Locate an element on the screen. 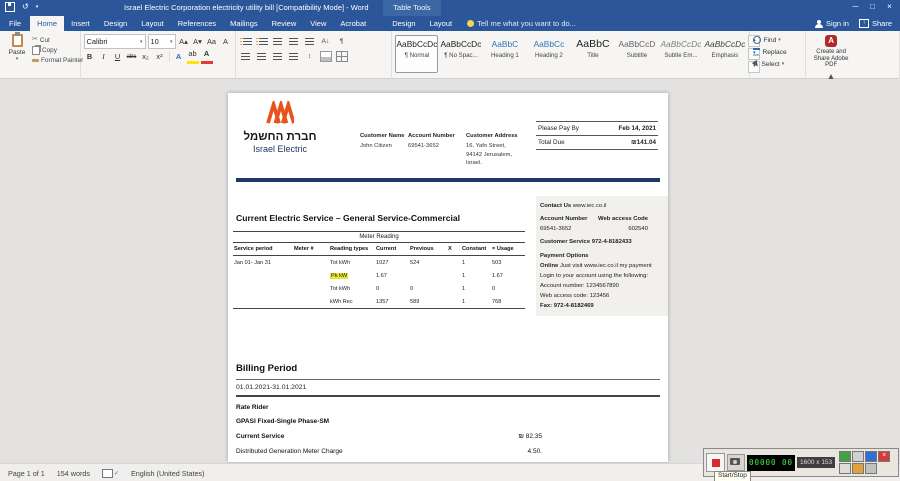 This screenshot has width=900, height=481. tab-mailings: Mailings is located at coordinates (244, 23).